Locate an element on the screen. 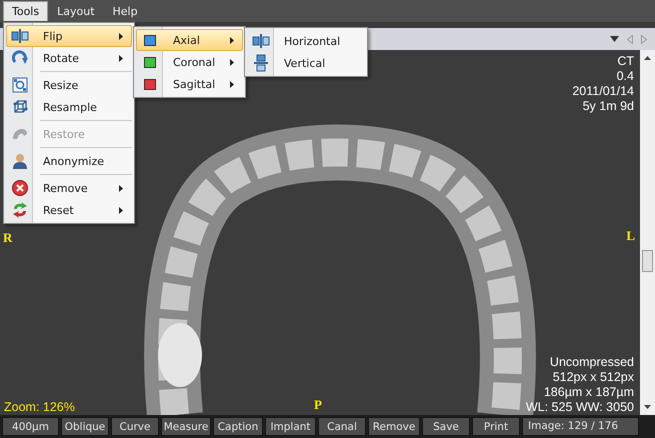  toolbar-button: Caption is located at coordinates (238, 426).